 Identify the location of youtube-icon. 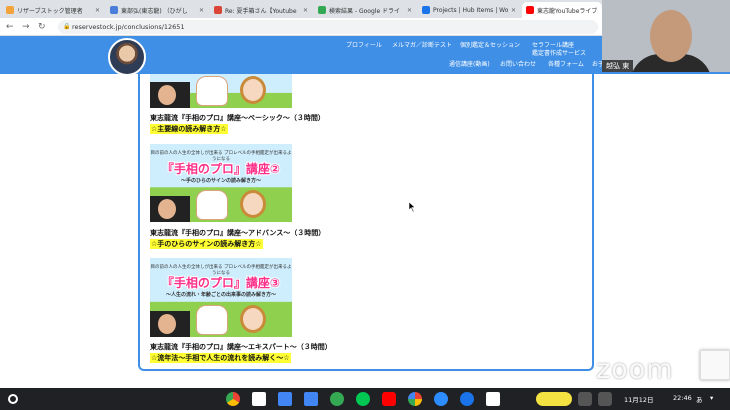
(389, 399).